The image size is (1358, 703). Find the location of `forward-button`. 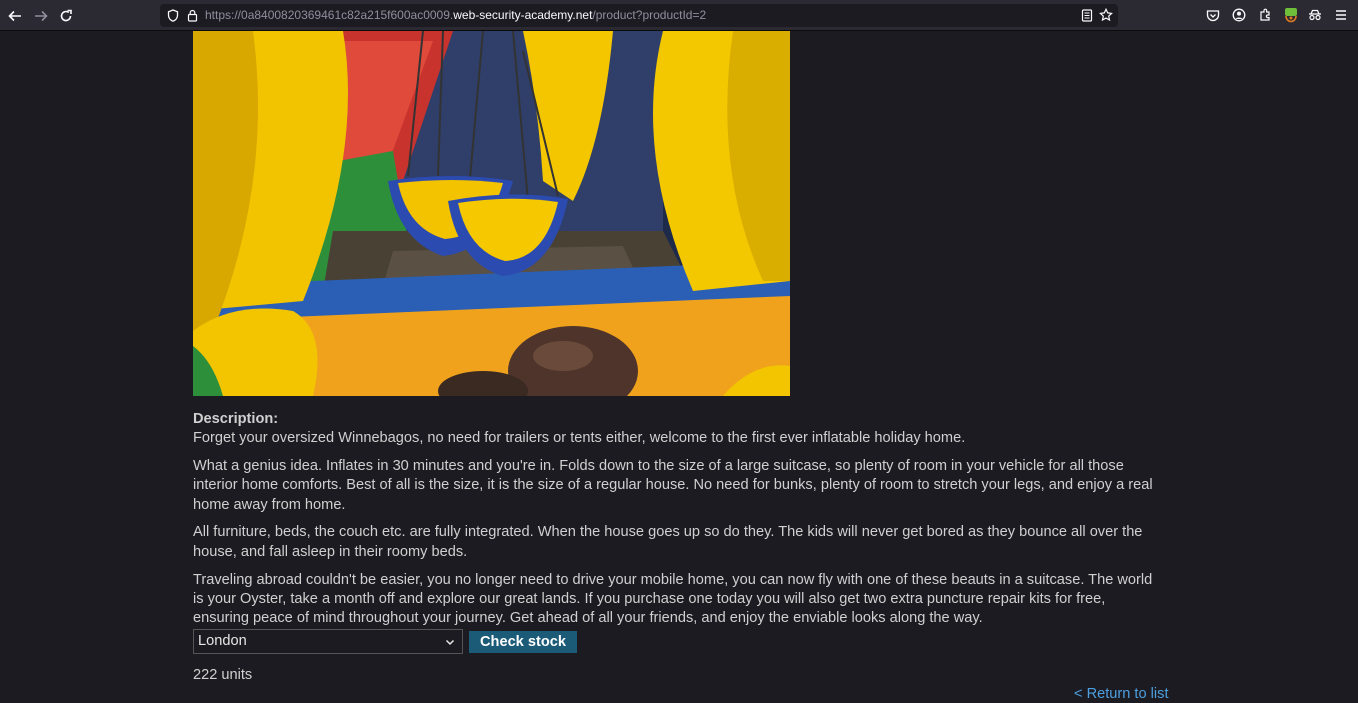

forward-button is located at coordinates (41, 16).